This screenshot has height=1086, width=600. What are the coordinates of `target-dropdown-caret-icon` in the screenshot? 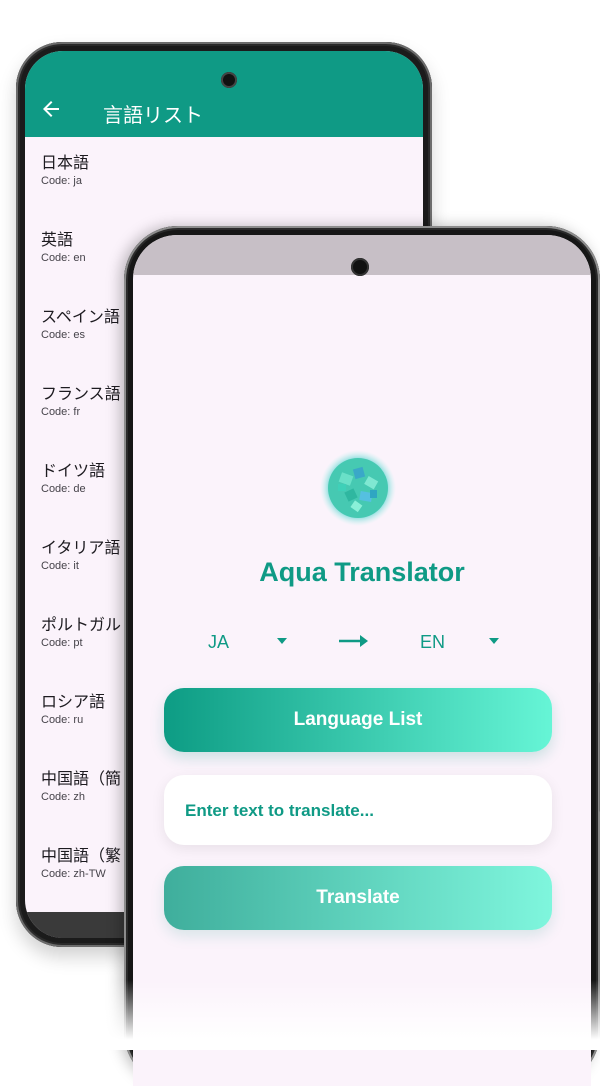 It's located at (494, 641).